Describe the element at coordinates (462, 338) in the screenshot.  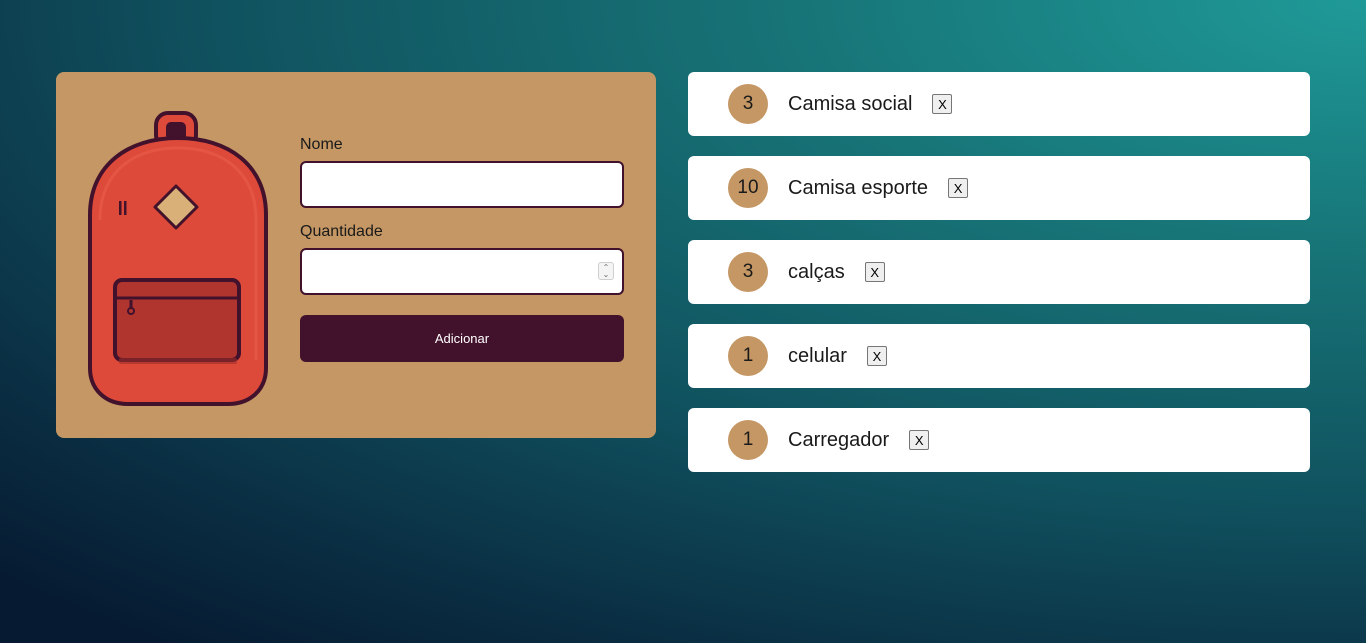
I see `add-button: Adicionar` at that location.